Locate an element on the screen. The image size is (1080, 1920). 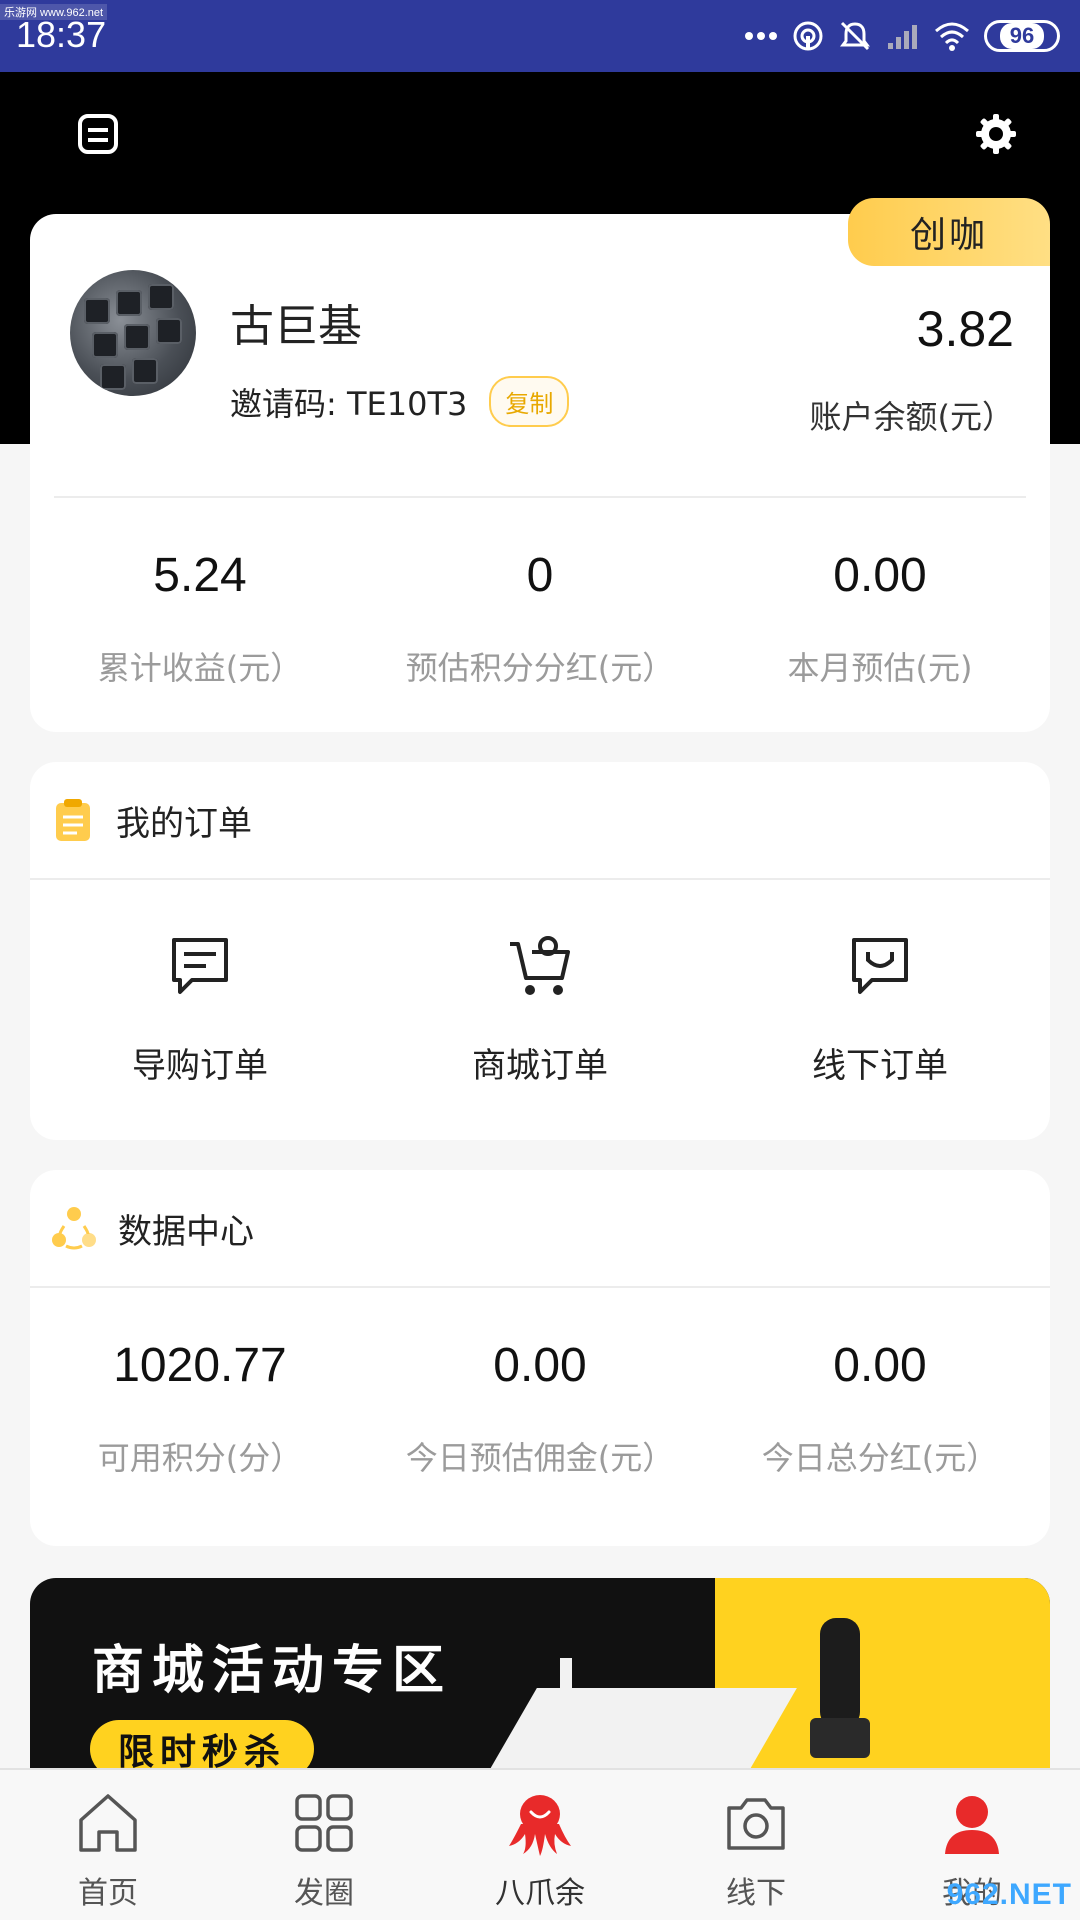
order-guide-label: 导购订单 is located at coordinates (200, 1066).